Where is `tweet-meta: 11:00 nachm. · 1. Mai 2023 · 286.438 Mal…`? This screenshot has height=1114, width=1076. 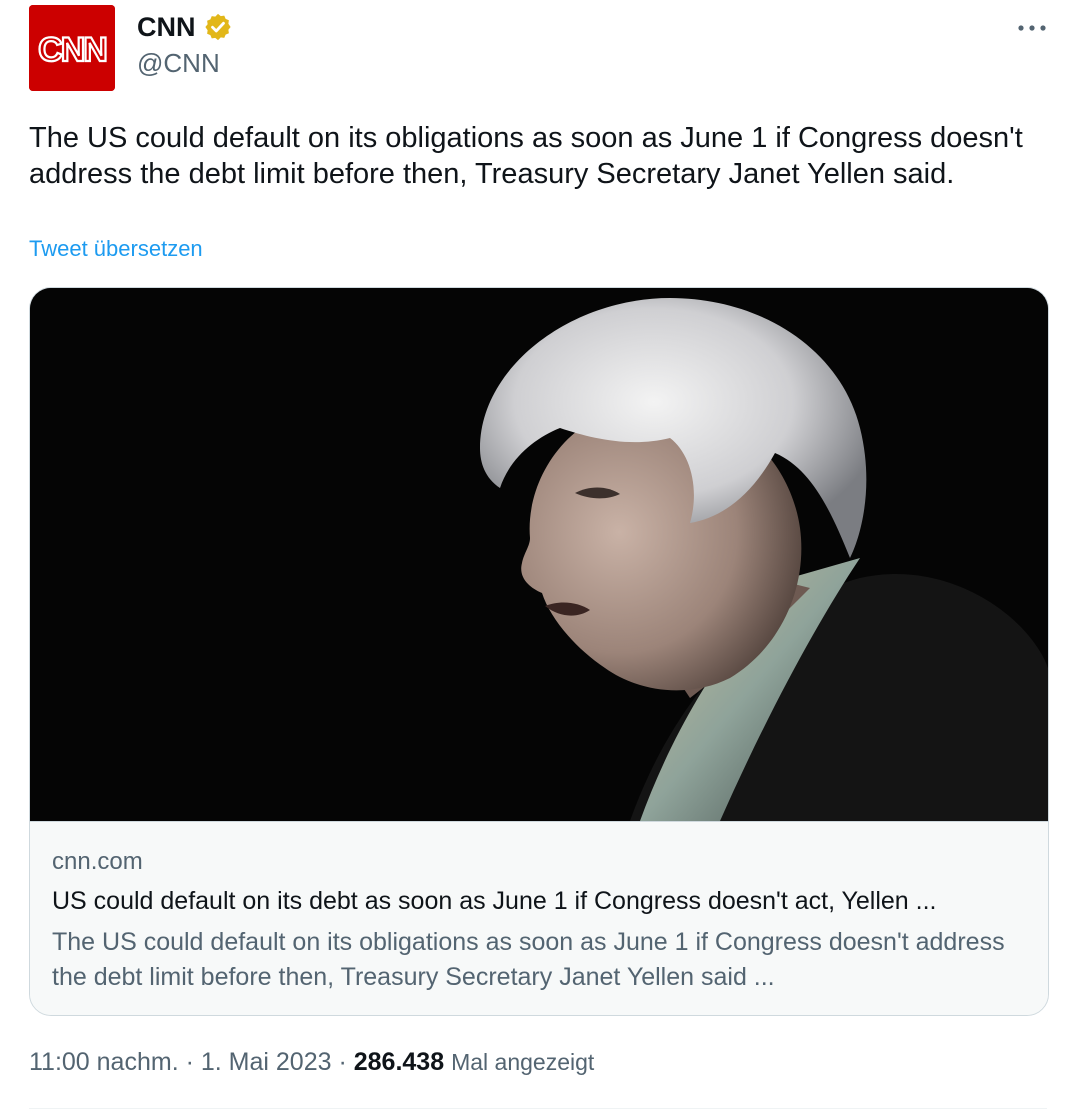
tweet-meta: 11:00 nachm. · 1. Mai 2023 · 286.438 Mal… is located at coordinates (311, 1062).